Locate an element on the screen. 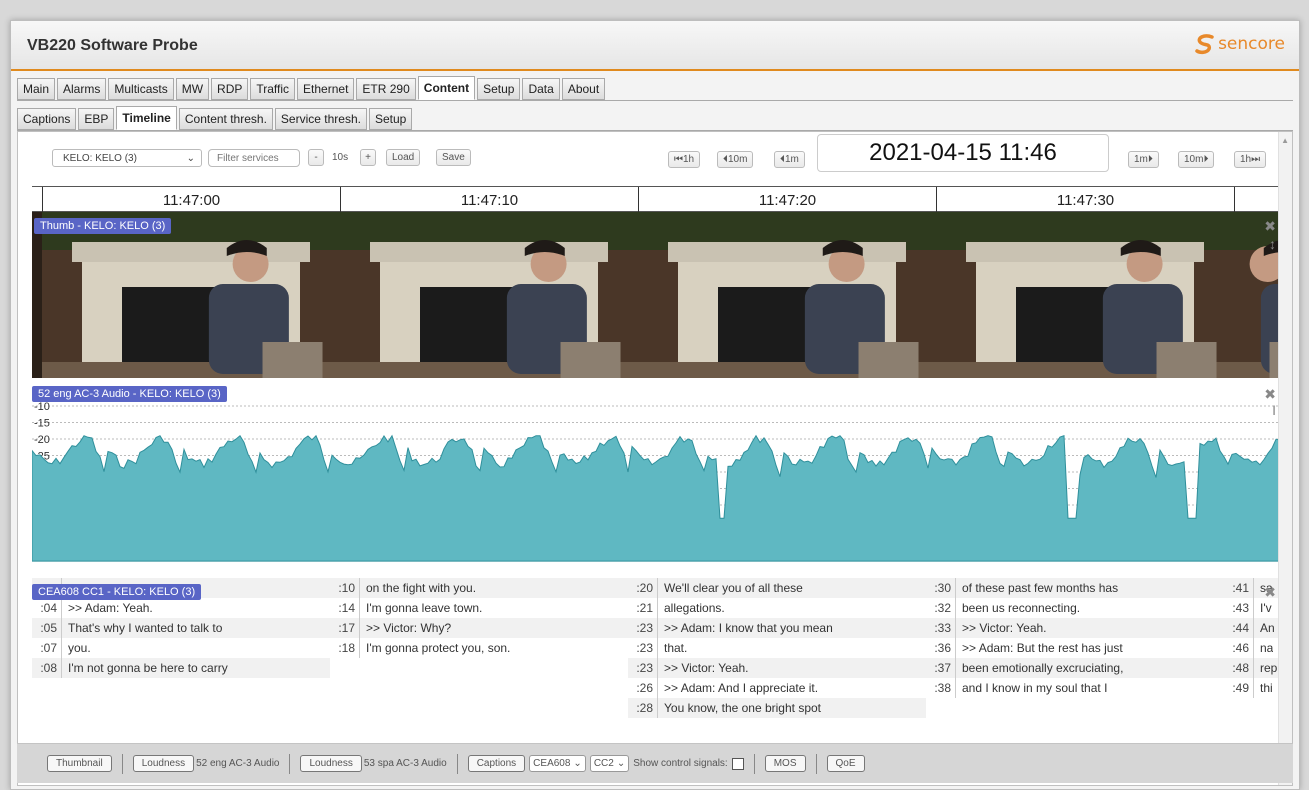 This screenshot has height=790, width=1309. forward-1m-button: 1m⏵ is located at coordinates (1143, 159).